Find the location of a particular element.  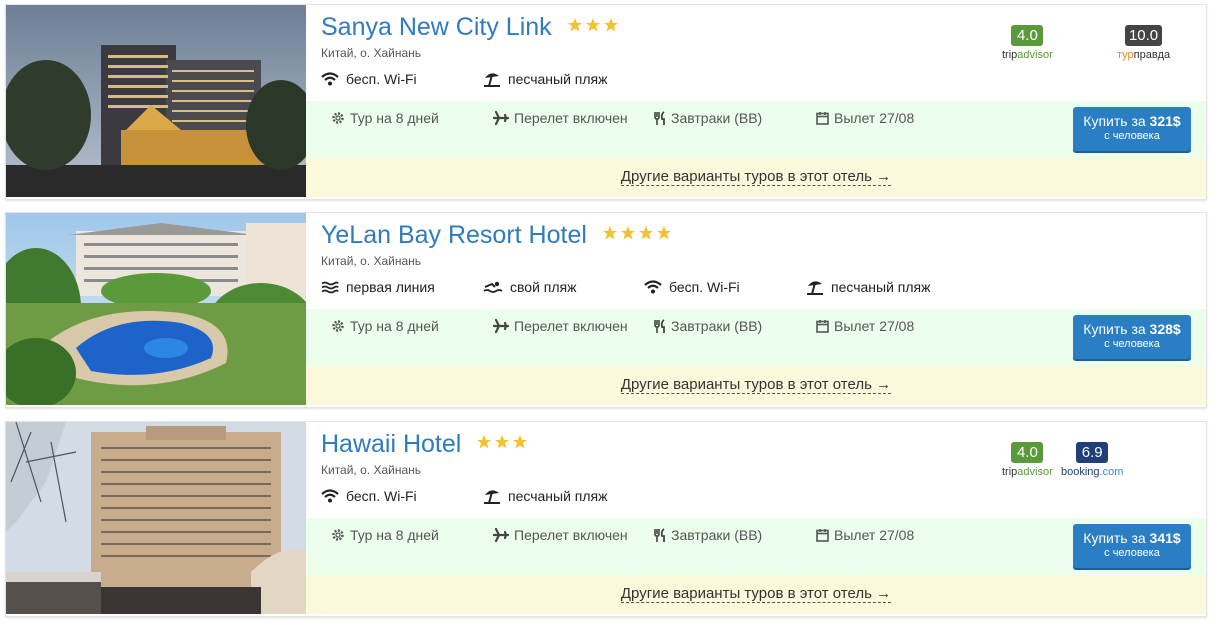

rating-score: 10.0 is located at coordinates (1143, 35).